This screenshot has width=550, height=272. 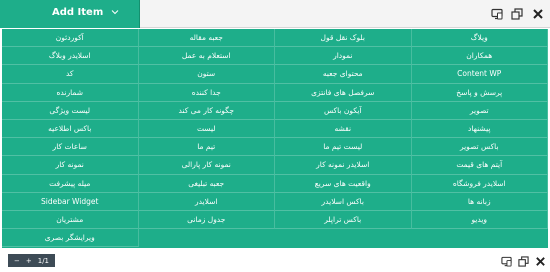 What do you see at coordinates (70, 38) in the screenshot?
I see `element-item: آکوردئون` at bounding box center [70, 38].